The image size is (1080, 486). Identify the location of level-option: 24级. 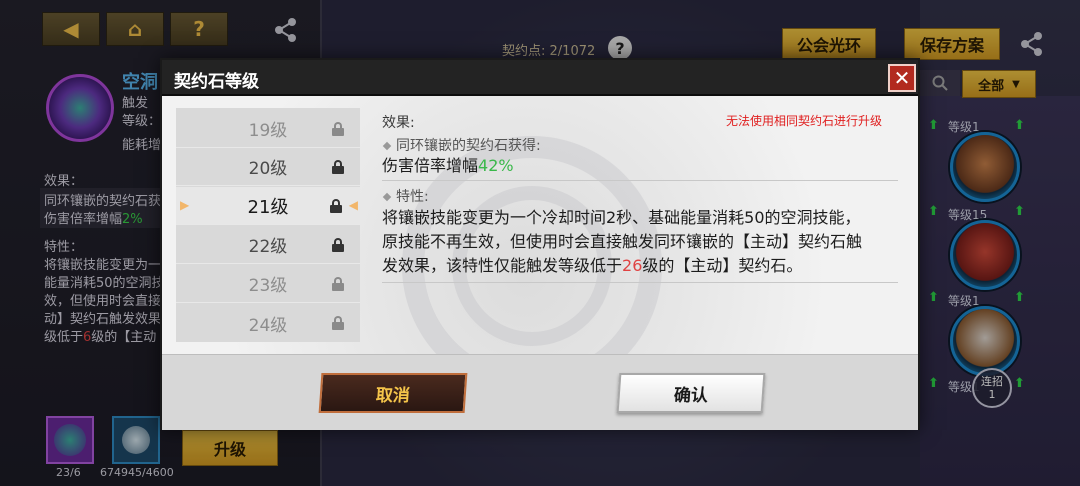
(268, 323).